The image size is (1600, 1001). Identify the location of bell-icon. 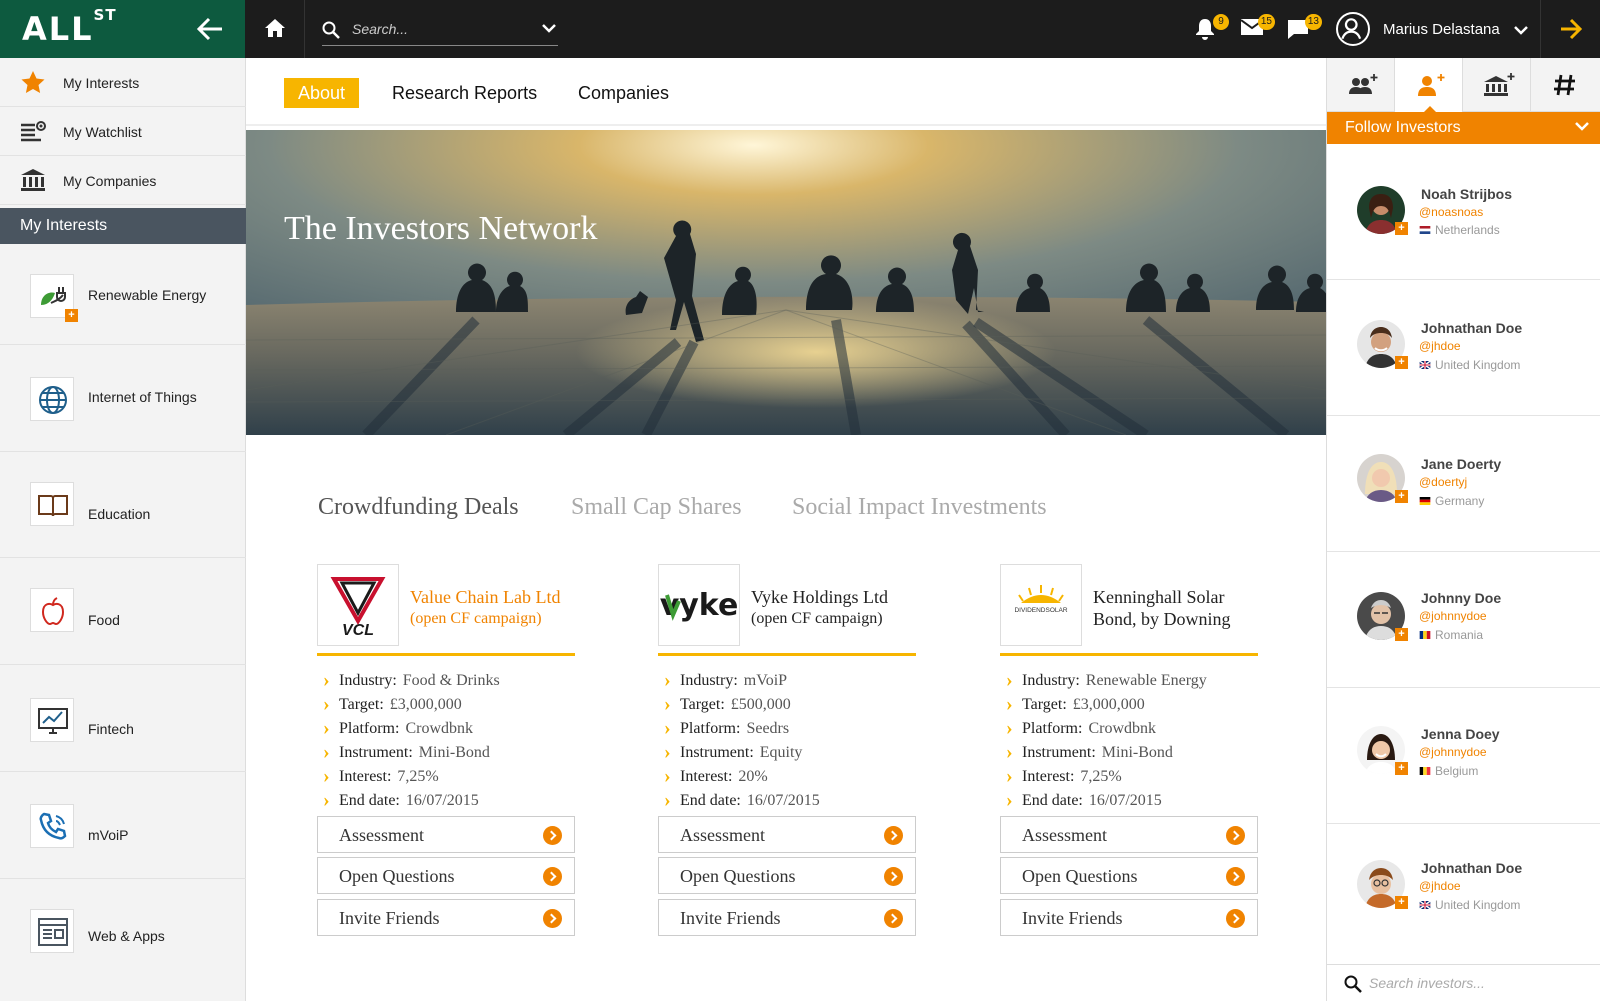
(1205, 29).